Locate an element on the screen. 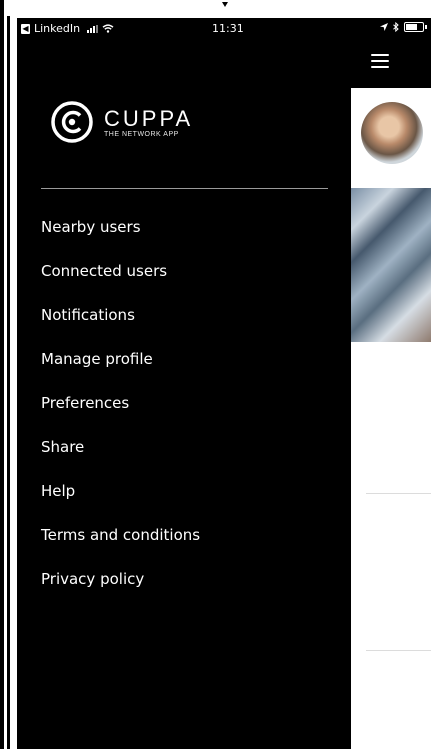  menu-item-connected-users: Connected users is located at coordinates (104, 271).